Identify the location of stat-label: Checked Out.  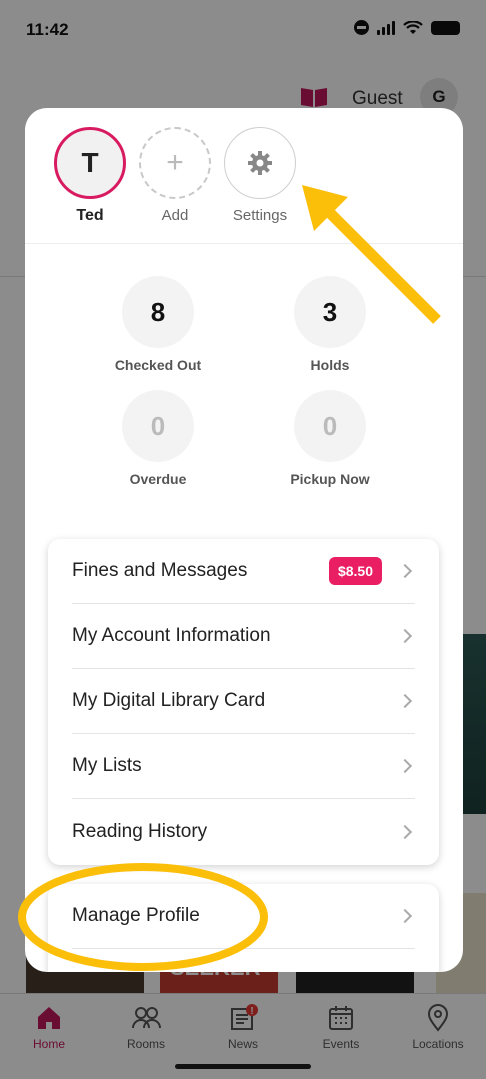
(158, 365).